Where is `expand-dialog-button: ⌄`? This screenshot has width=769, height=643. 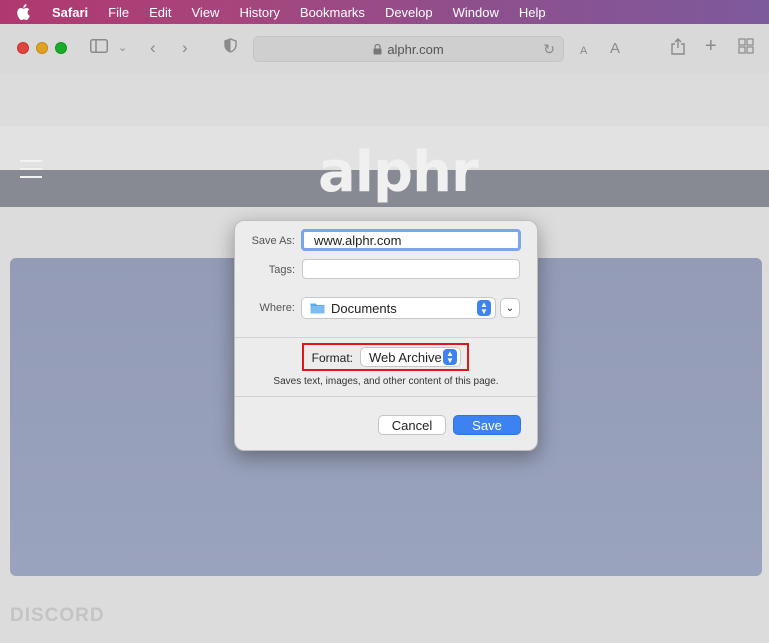 expand-dialog-button: ⌄ is located at coordinates (510, 308).